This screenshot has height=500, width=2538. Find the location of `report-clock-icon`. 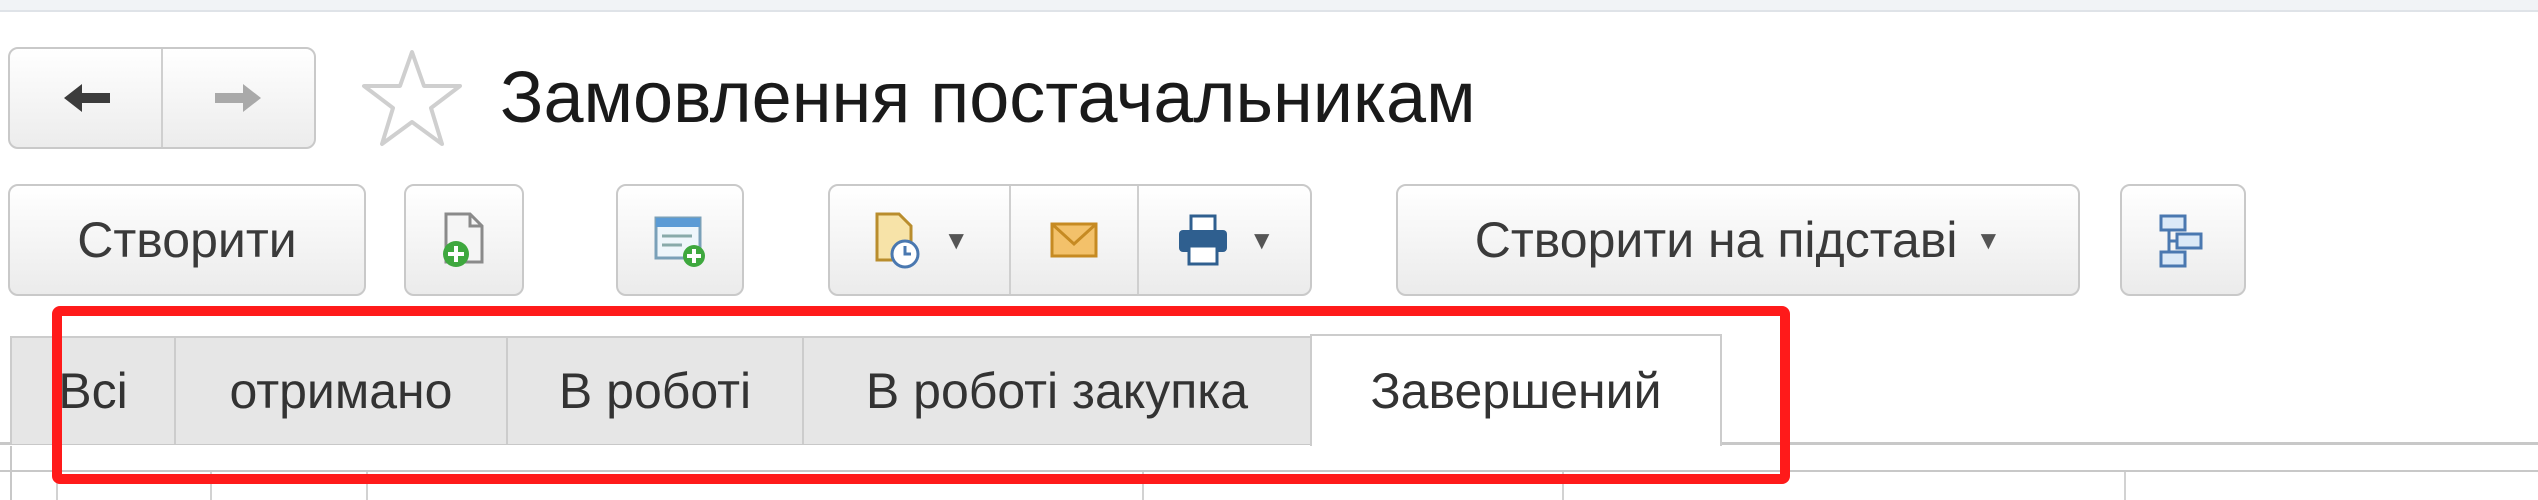

report-clock-icon is located at coordinates (897, 240).